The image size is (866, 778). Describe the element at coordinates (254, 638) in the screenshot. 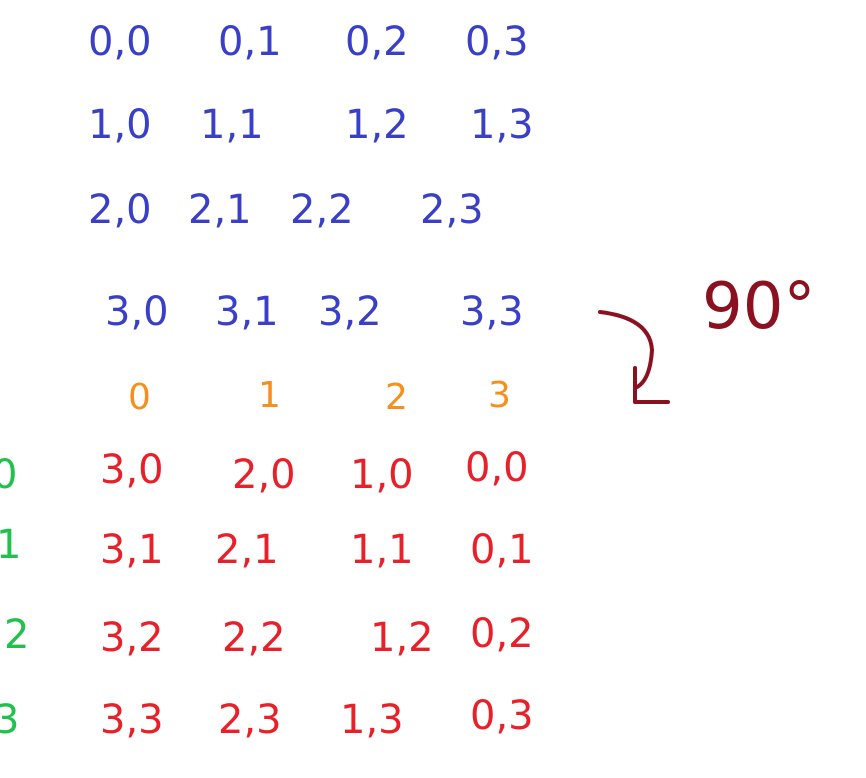

I see `rotated-cell: 2,2` at that location.